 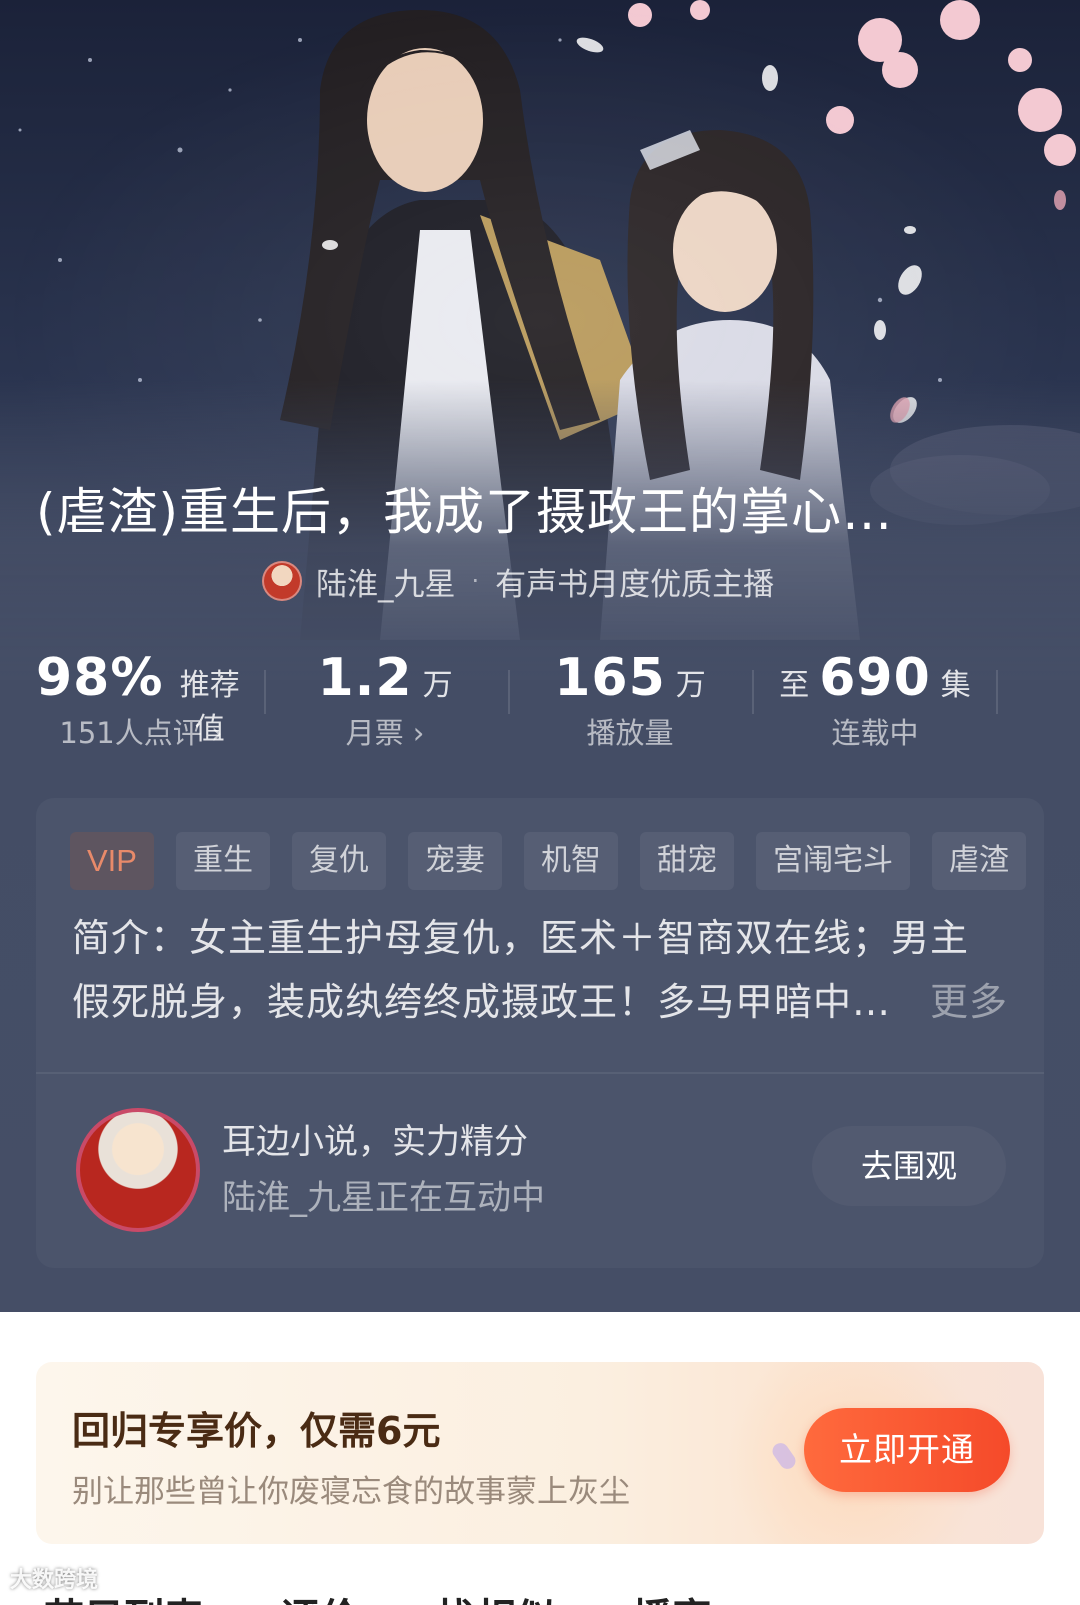 I want to click on tab-reviews: 评价, so click(x=320, y=1595).